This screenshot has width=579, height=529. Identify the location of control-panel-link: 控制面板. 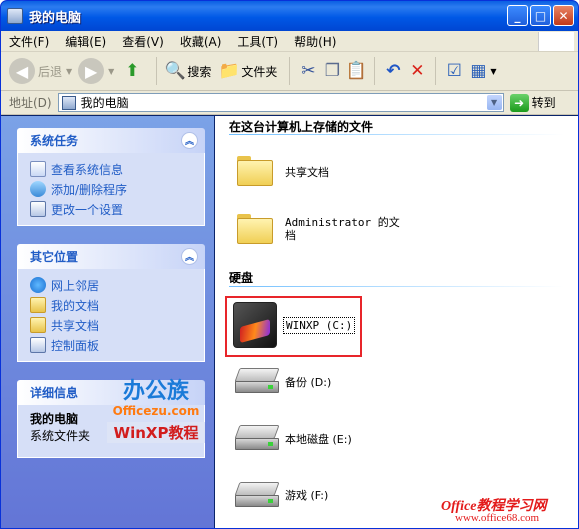
(117, 345).